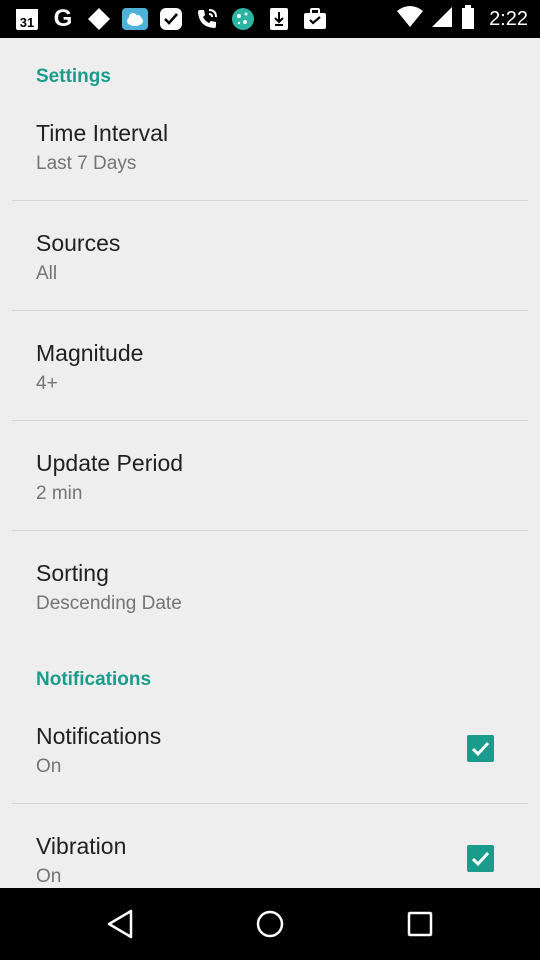  I want to click on briefcase-icon, so click(315, 19).